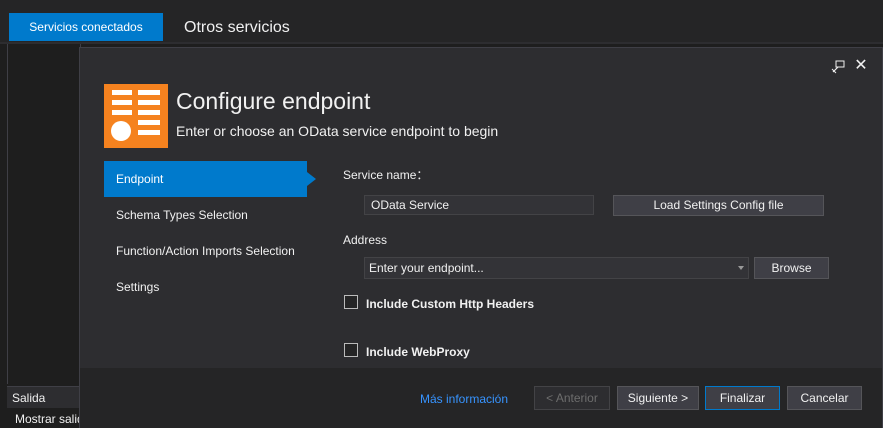  I want to click on pin-icon, so click(838, 67).